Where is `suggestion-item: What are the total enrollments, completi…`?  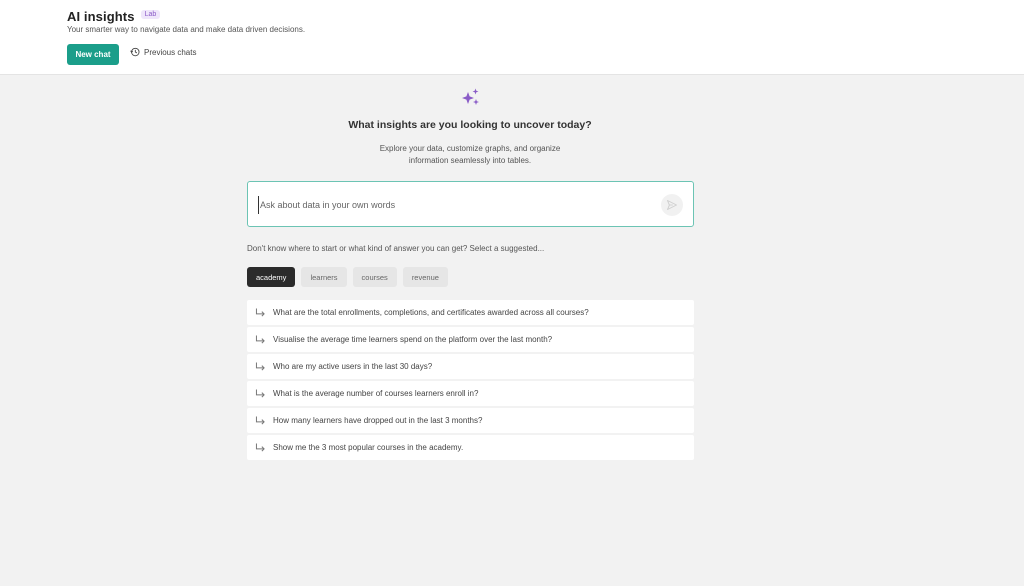
suggestion-item: What are the total enrollments, completi… is located at coordinates (470, 312).